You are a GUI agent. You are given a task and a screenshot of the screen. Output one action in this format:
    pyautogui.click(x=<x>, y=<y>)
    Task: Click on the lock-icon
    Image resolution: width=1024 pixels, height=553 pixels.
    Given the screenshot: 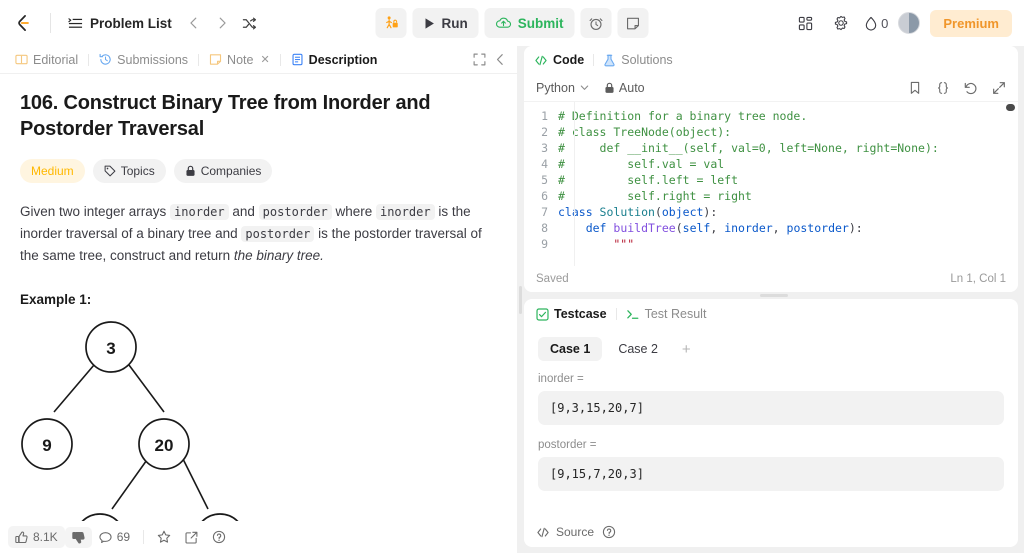 What is the action you would take?
    pyautogui.click(x=609, y=88)
    